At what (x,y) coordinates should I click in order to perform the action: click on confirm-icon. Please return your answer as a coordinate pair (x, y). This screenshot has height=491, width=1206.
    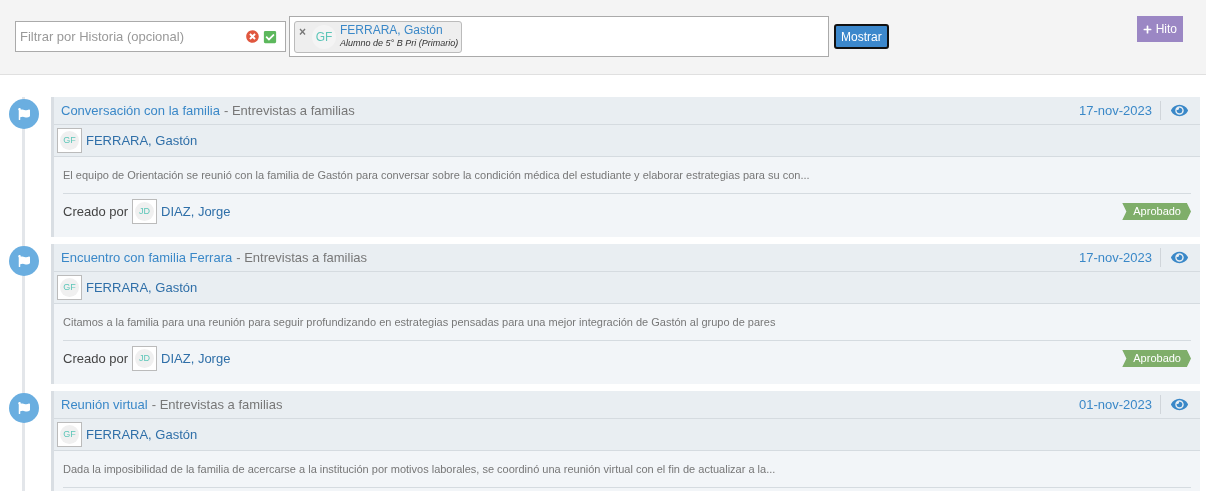
    Looking at the image, I should click on (270, 36).